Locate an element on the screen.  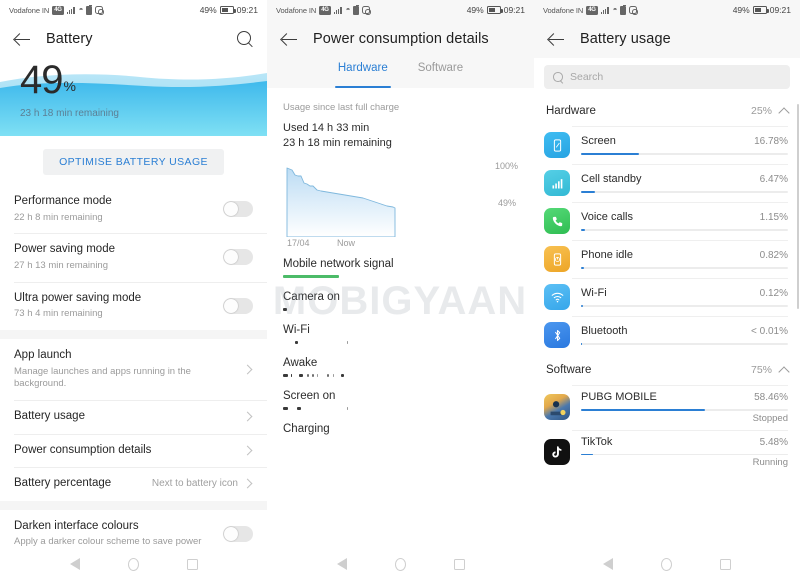
timeline-label: Wi-Fi is located at coordinates (296, 330).